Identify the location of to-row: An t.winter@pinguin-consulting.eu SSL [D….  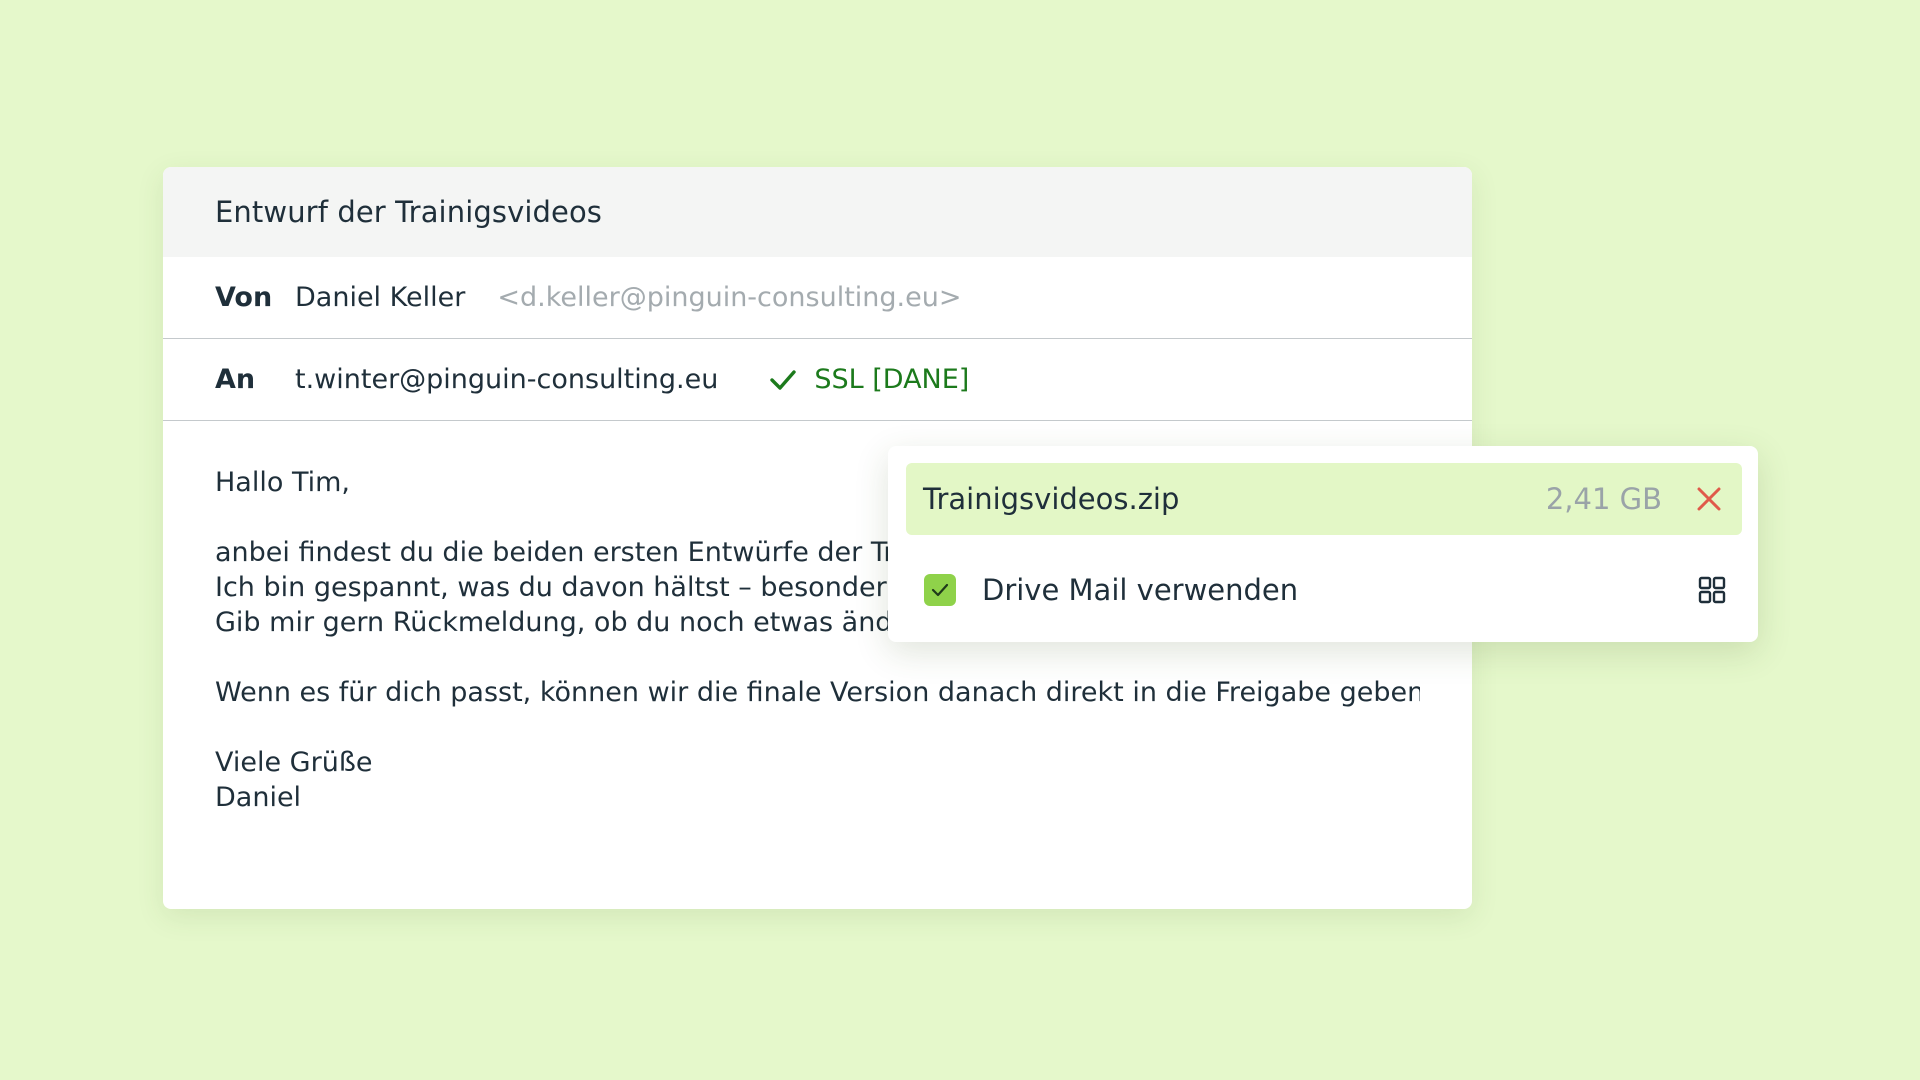
(817, 380).